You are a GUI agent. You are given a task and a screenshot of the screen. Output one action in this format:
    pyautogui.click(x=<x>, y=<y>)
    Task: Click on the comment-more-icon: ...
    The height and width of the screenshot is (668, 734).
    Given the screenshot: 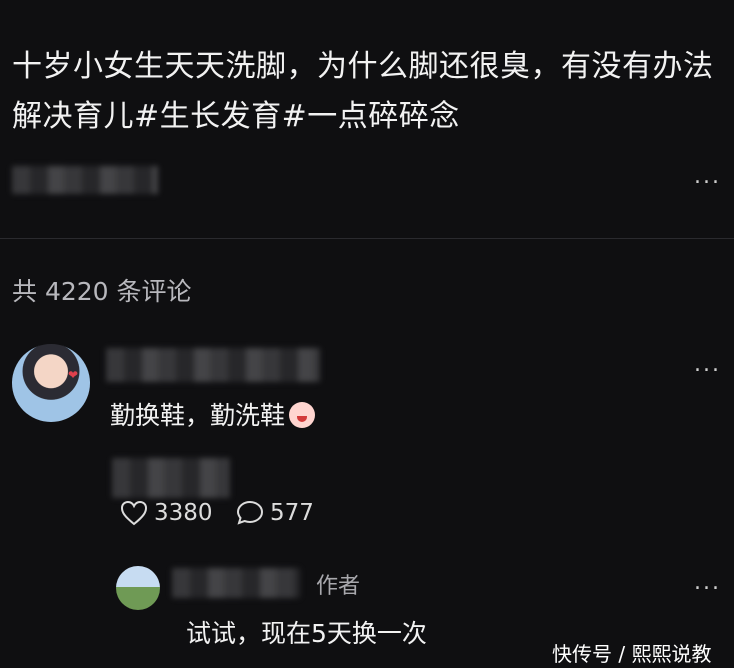 What is the action you would take?
    pyautogui.click(x=707, y=364)
    